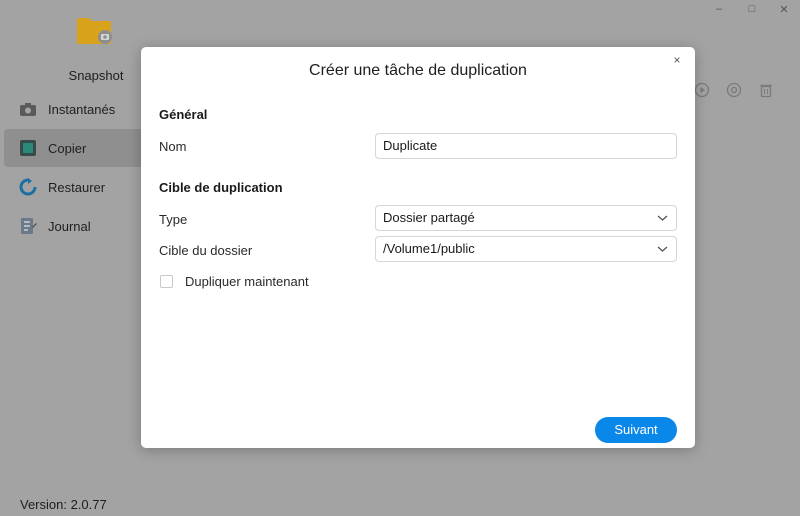 The width and height of the screenshot is (800, 516). What do you see at coordinates (418, 70) in the screenshot?
I see `dialog-title: Créer une tâche de duplication` at bounding box center [418, 70].